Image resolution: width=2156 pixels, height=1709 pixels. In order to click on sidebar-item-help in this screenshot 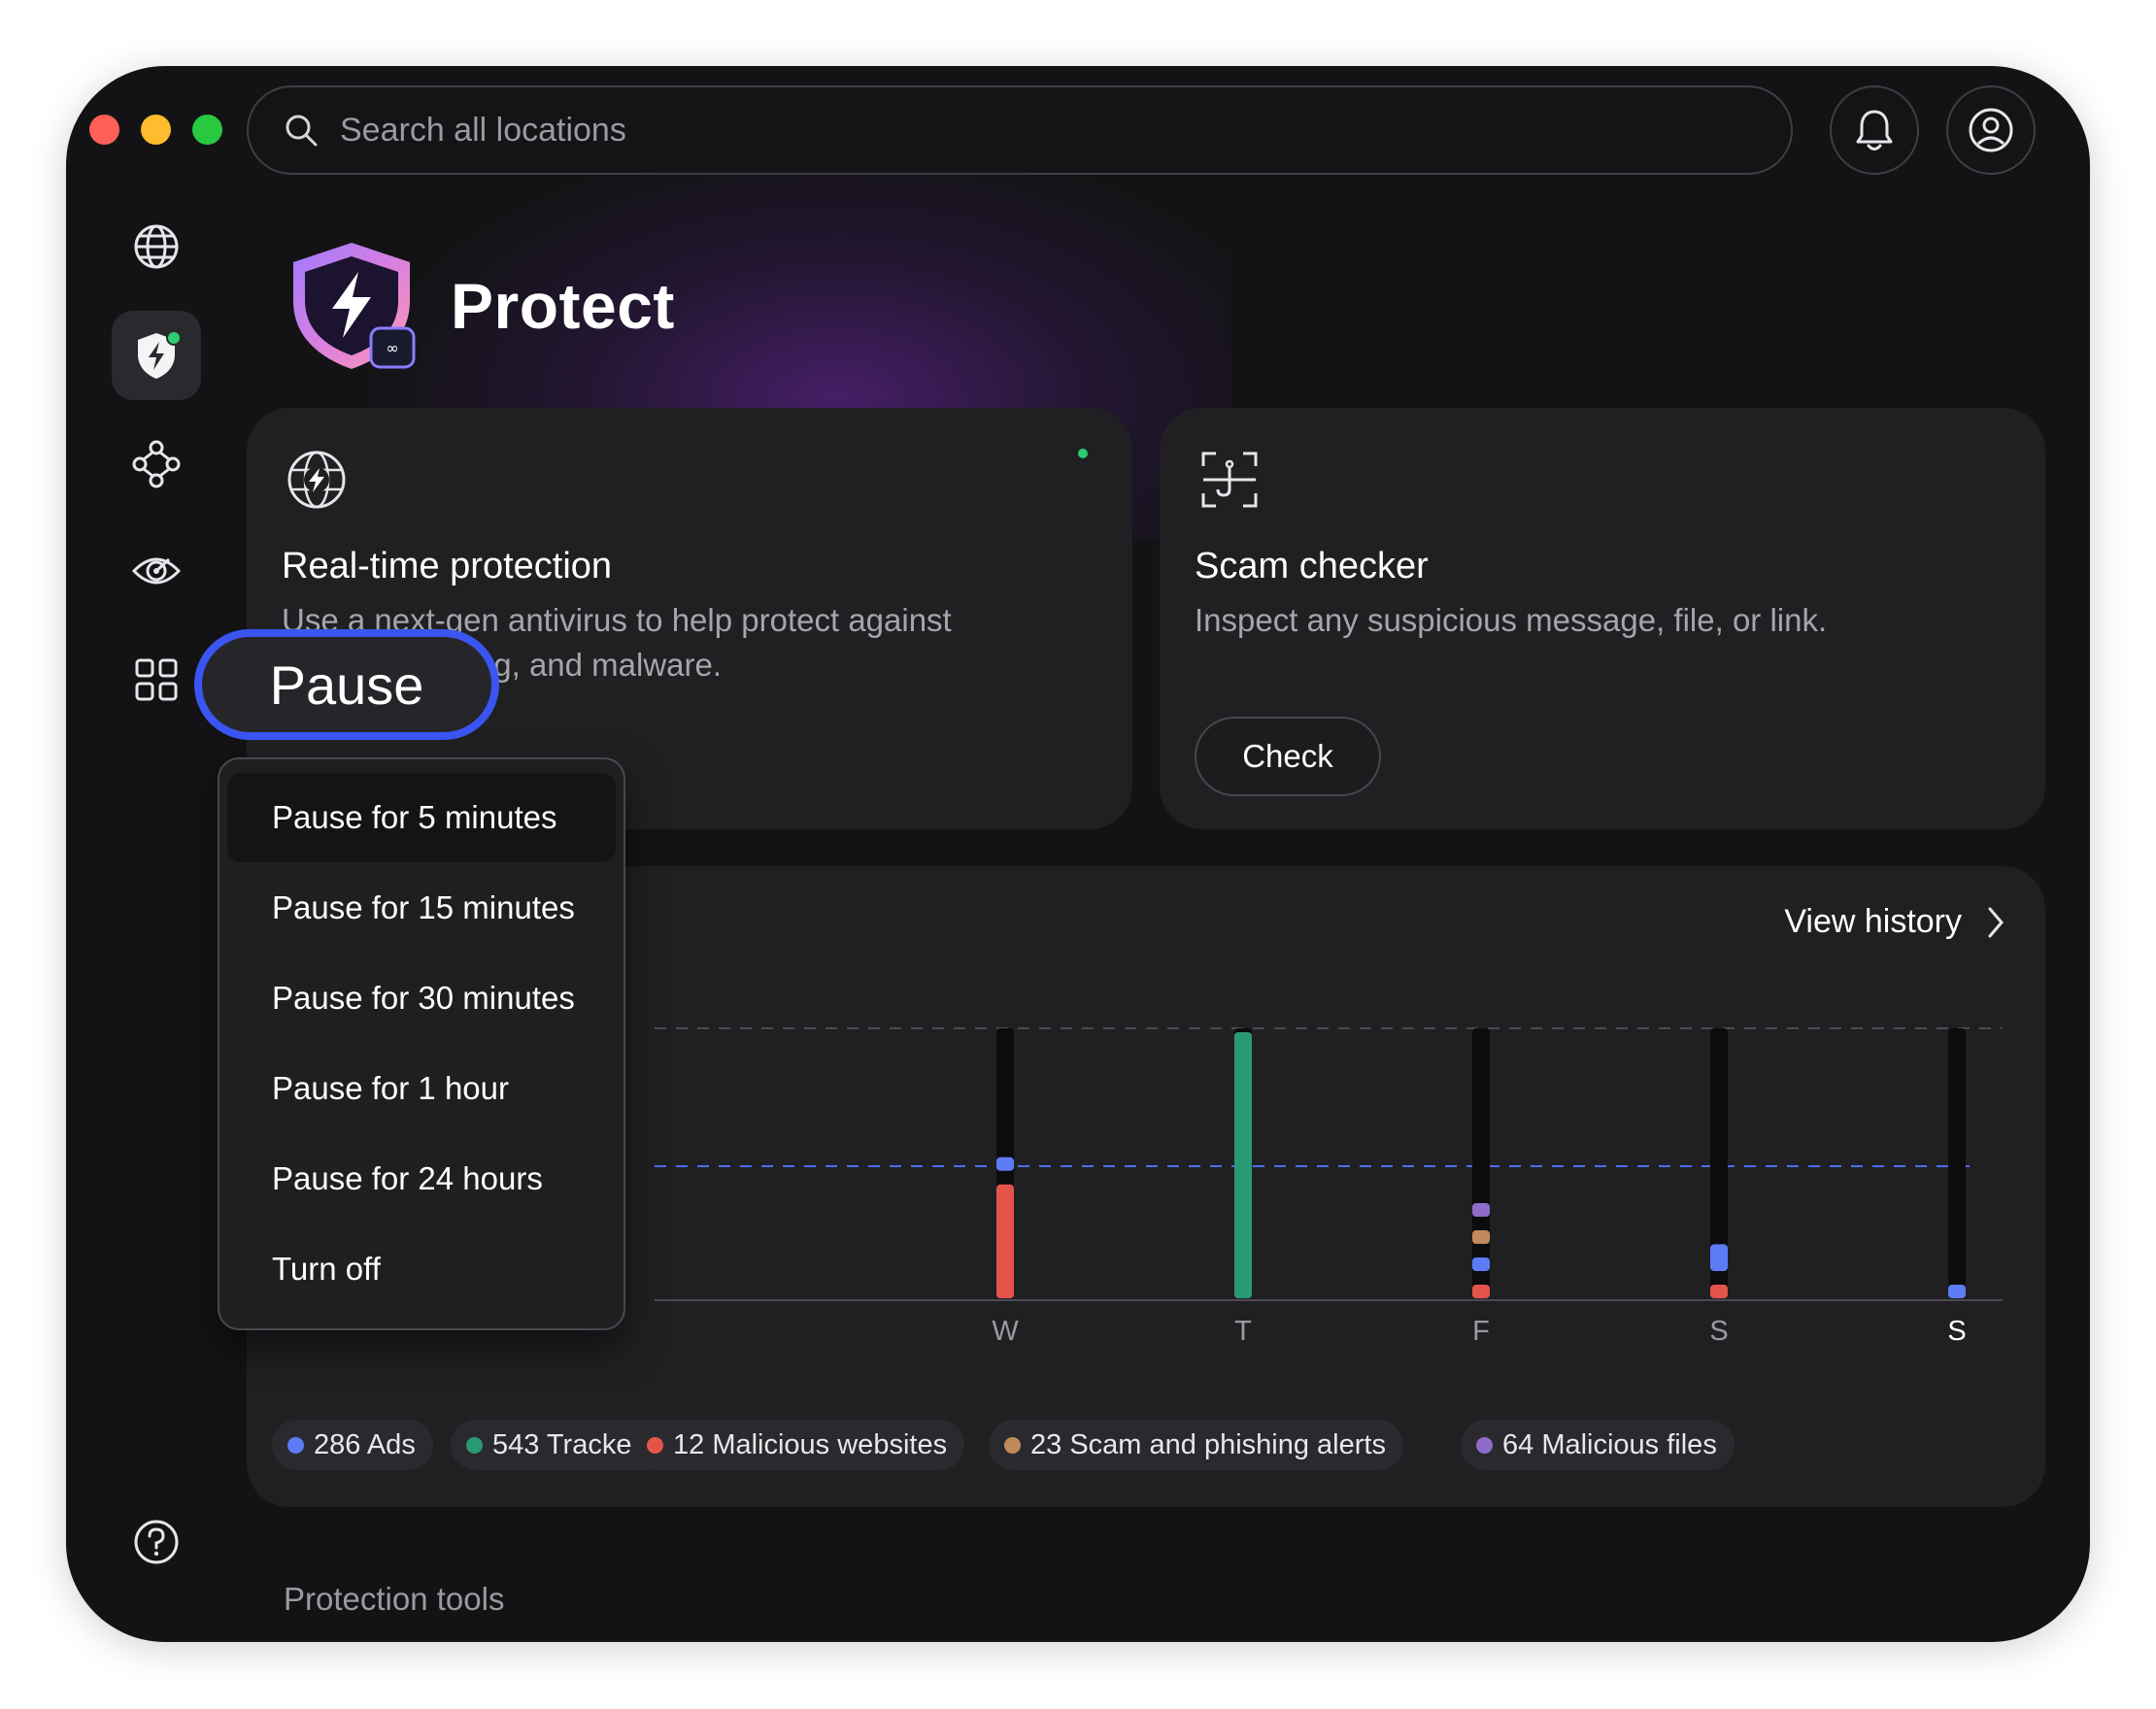, I will do `click(156, 1542)`.